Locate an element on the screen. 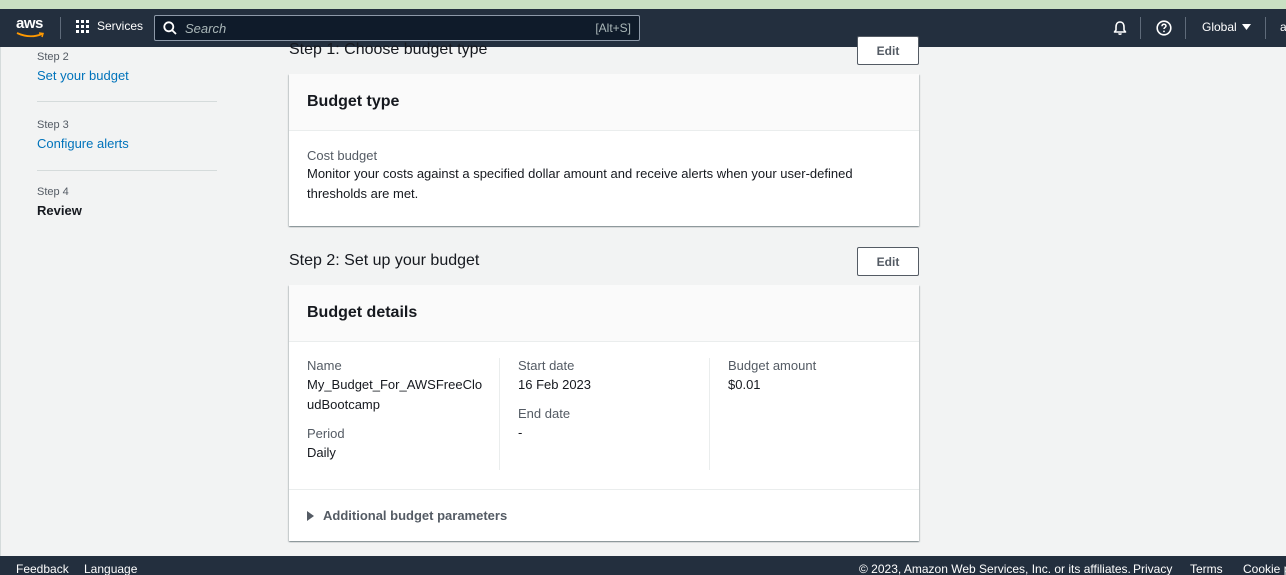 This screenshot has width=1286, height=575. additional-params-section: Additional budget parameters is located at coordinates (604, 515).